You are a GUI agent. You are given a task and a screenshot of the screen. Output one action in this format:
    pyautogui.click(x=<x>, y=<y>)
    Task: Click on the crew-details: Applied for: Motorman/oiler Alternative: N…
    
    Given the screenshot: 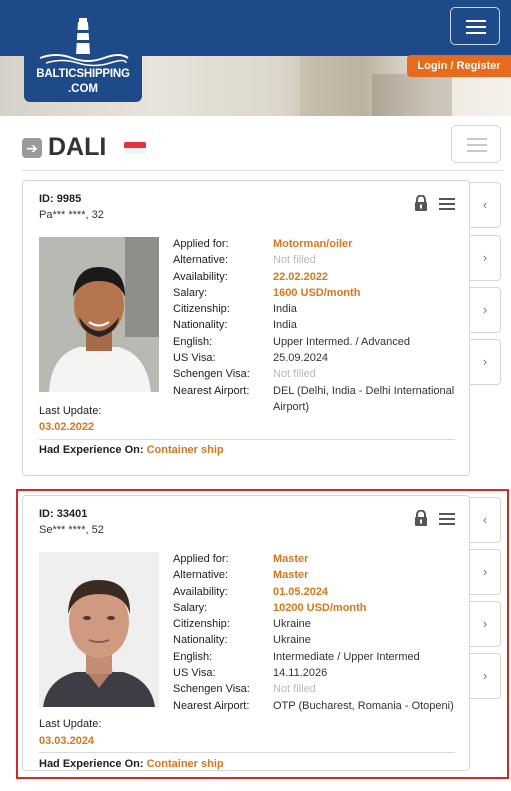 What is the action you would take?
    pyautogui.click(x=318, y=324)
    